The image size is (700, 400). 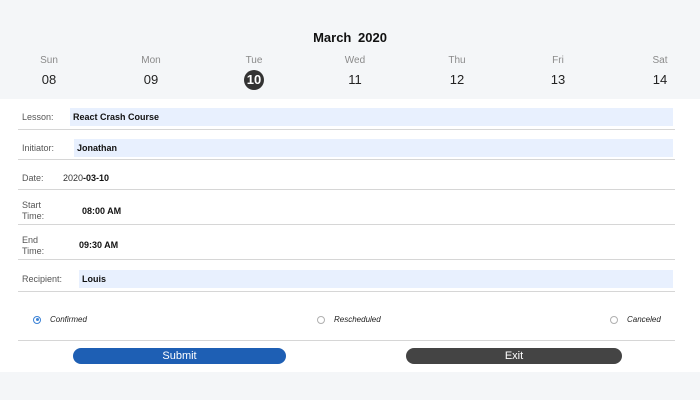 I want to click on day-number: 08, so click(x=49, y=79).